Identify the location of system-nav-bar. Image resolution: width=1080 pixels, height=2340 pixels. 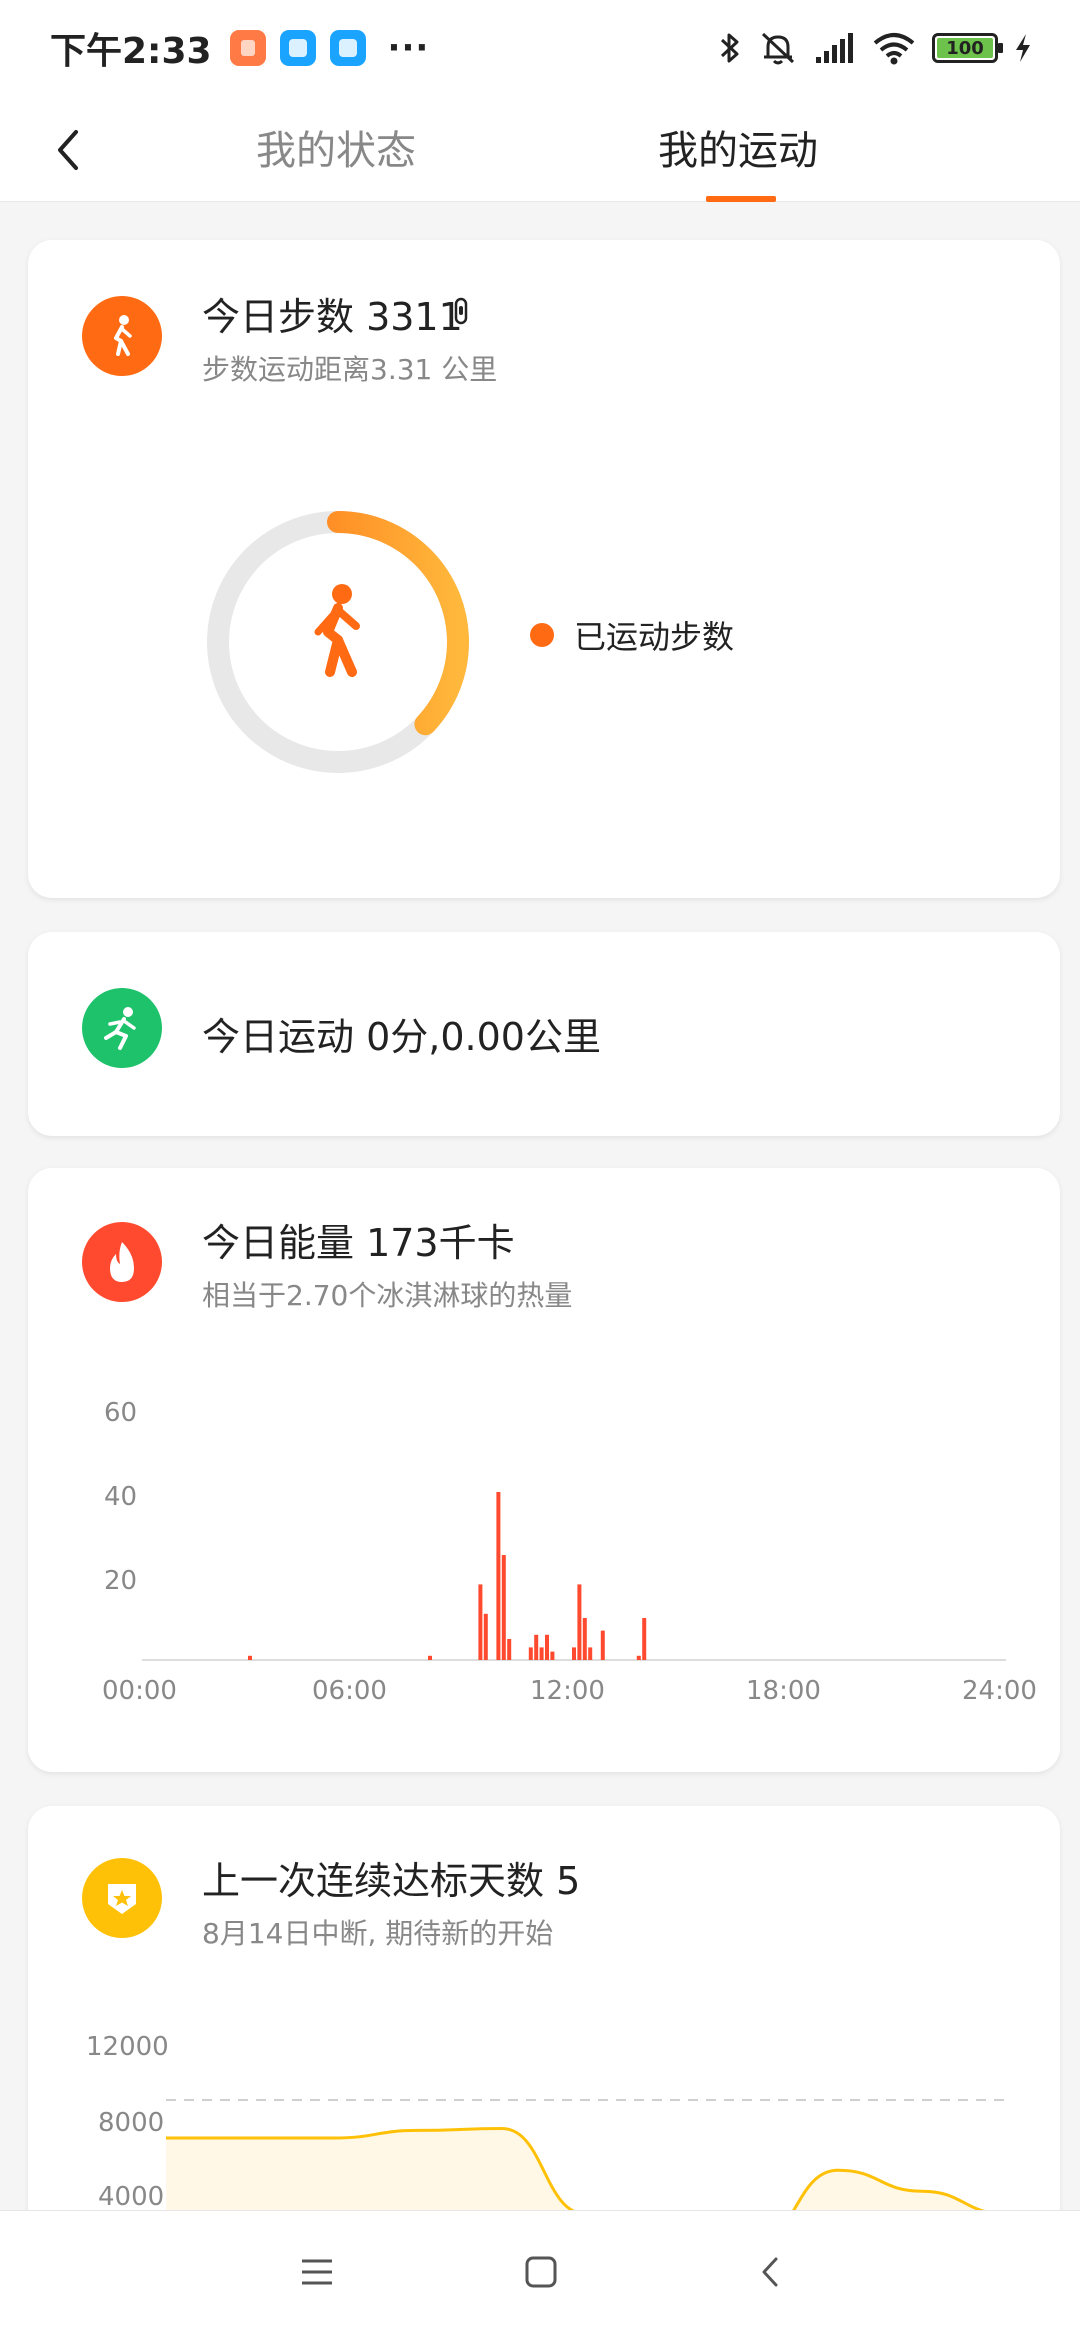
(540, 2275).